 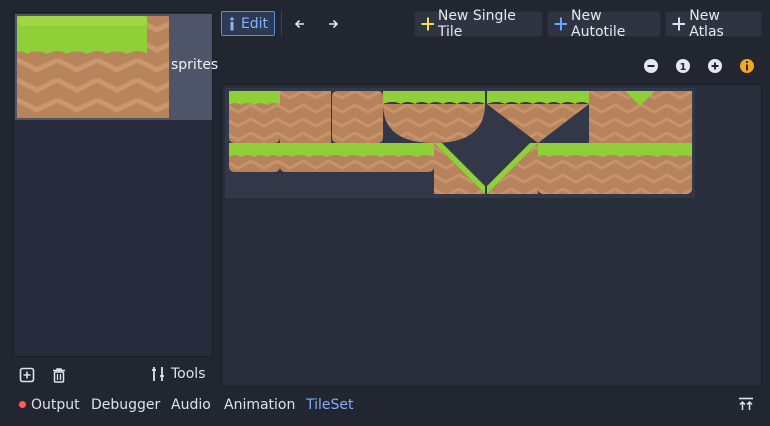 What do you see at coordinates (125, 405) in the screenshot?
I see `tab-debugger: Debugger` at bounding box center [125, 405].